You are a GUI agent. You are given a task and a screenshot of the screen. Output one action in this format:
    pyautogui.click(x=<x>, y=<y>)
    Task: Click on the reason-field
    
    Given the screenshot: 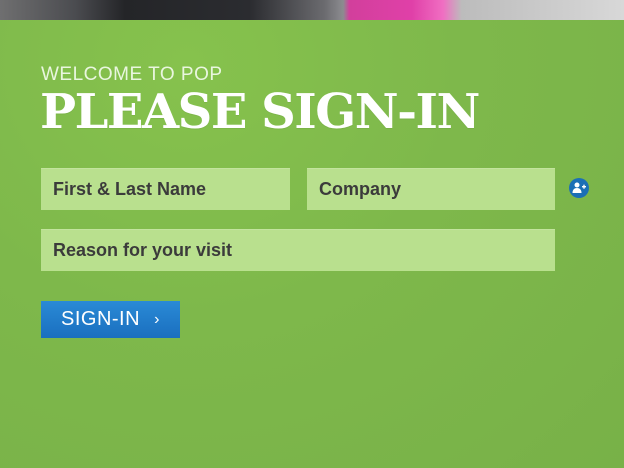 What is the action you would take?
    pyautogui.click(x=298, y=250)
    